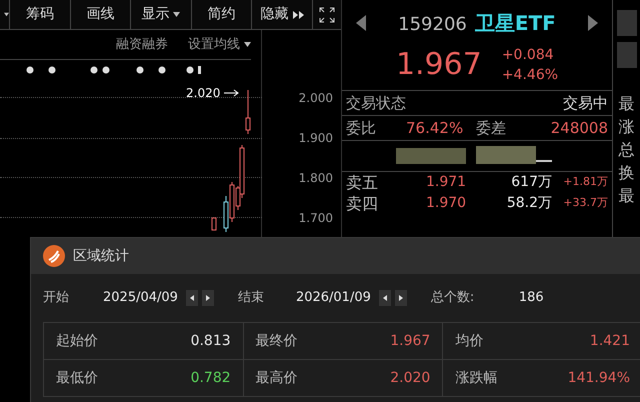  Describe the element at coordinates (447, 203) in the screenshot. I see `ask-price: 1.970` at that location.